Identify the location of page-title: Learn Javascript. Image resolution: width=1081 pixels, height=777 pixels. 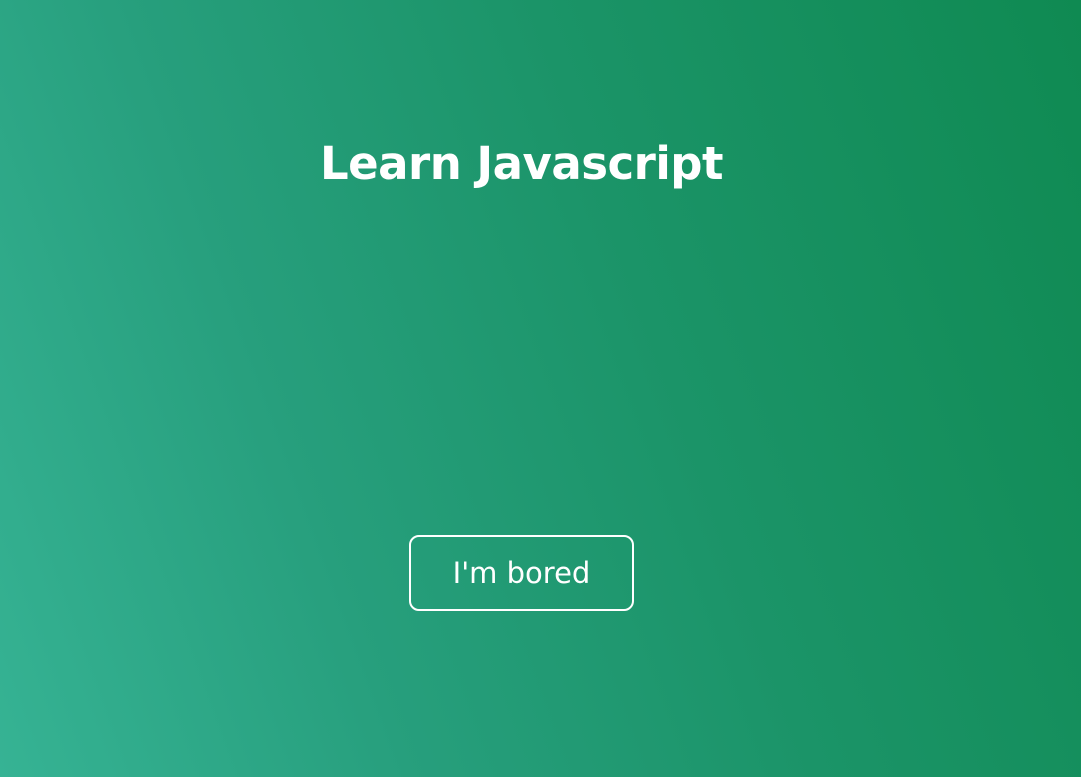
(521, 163).